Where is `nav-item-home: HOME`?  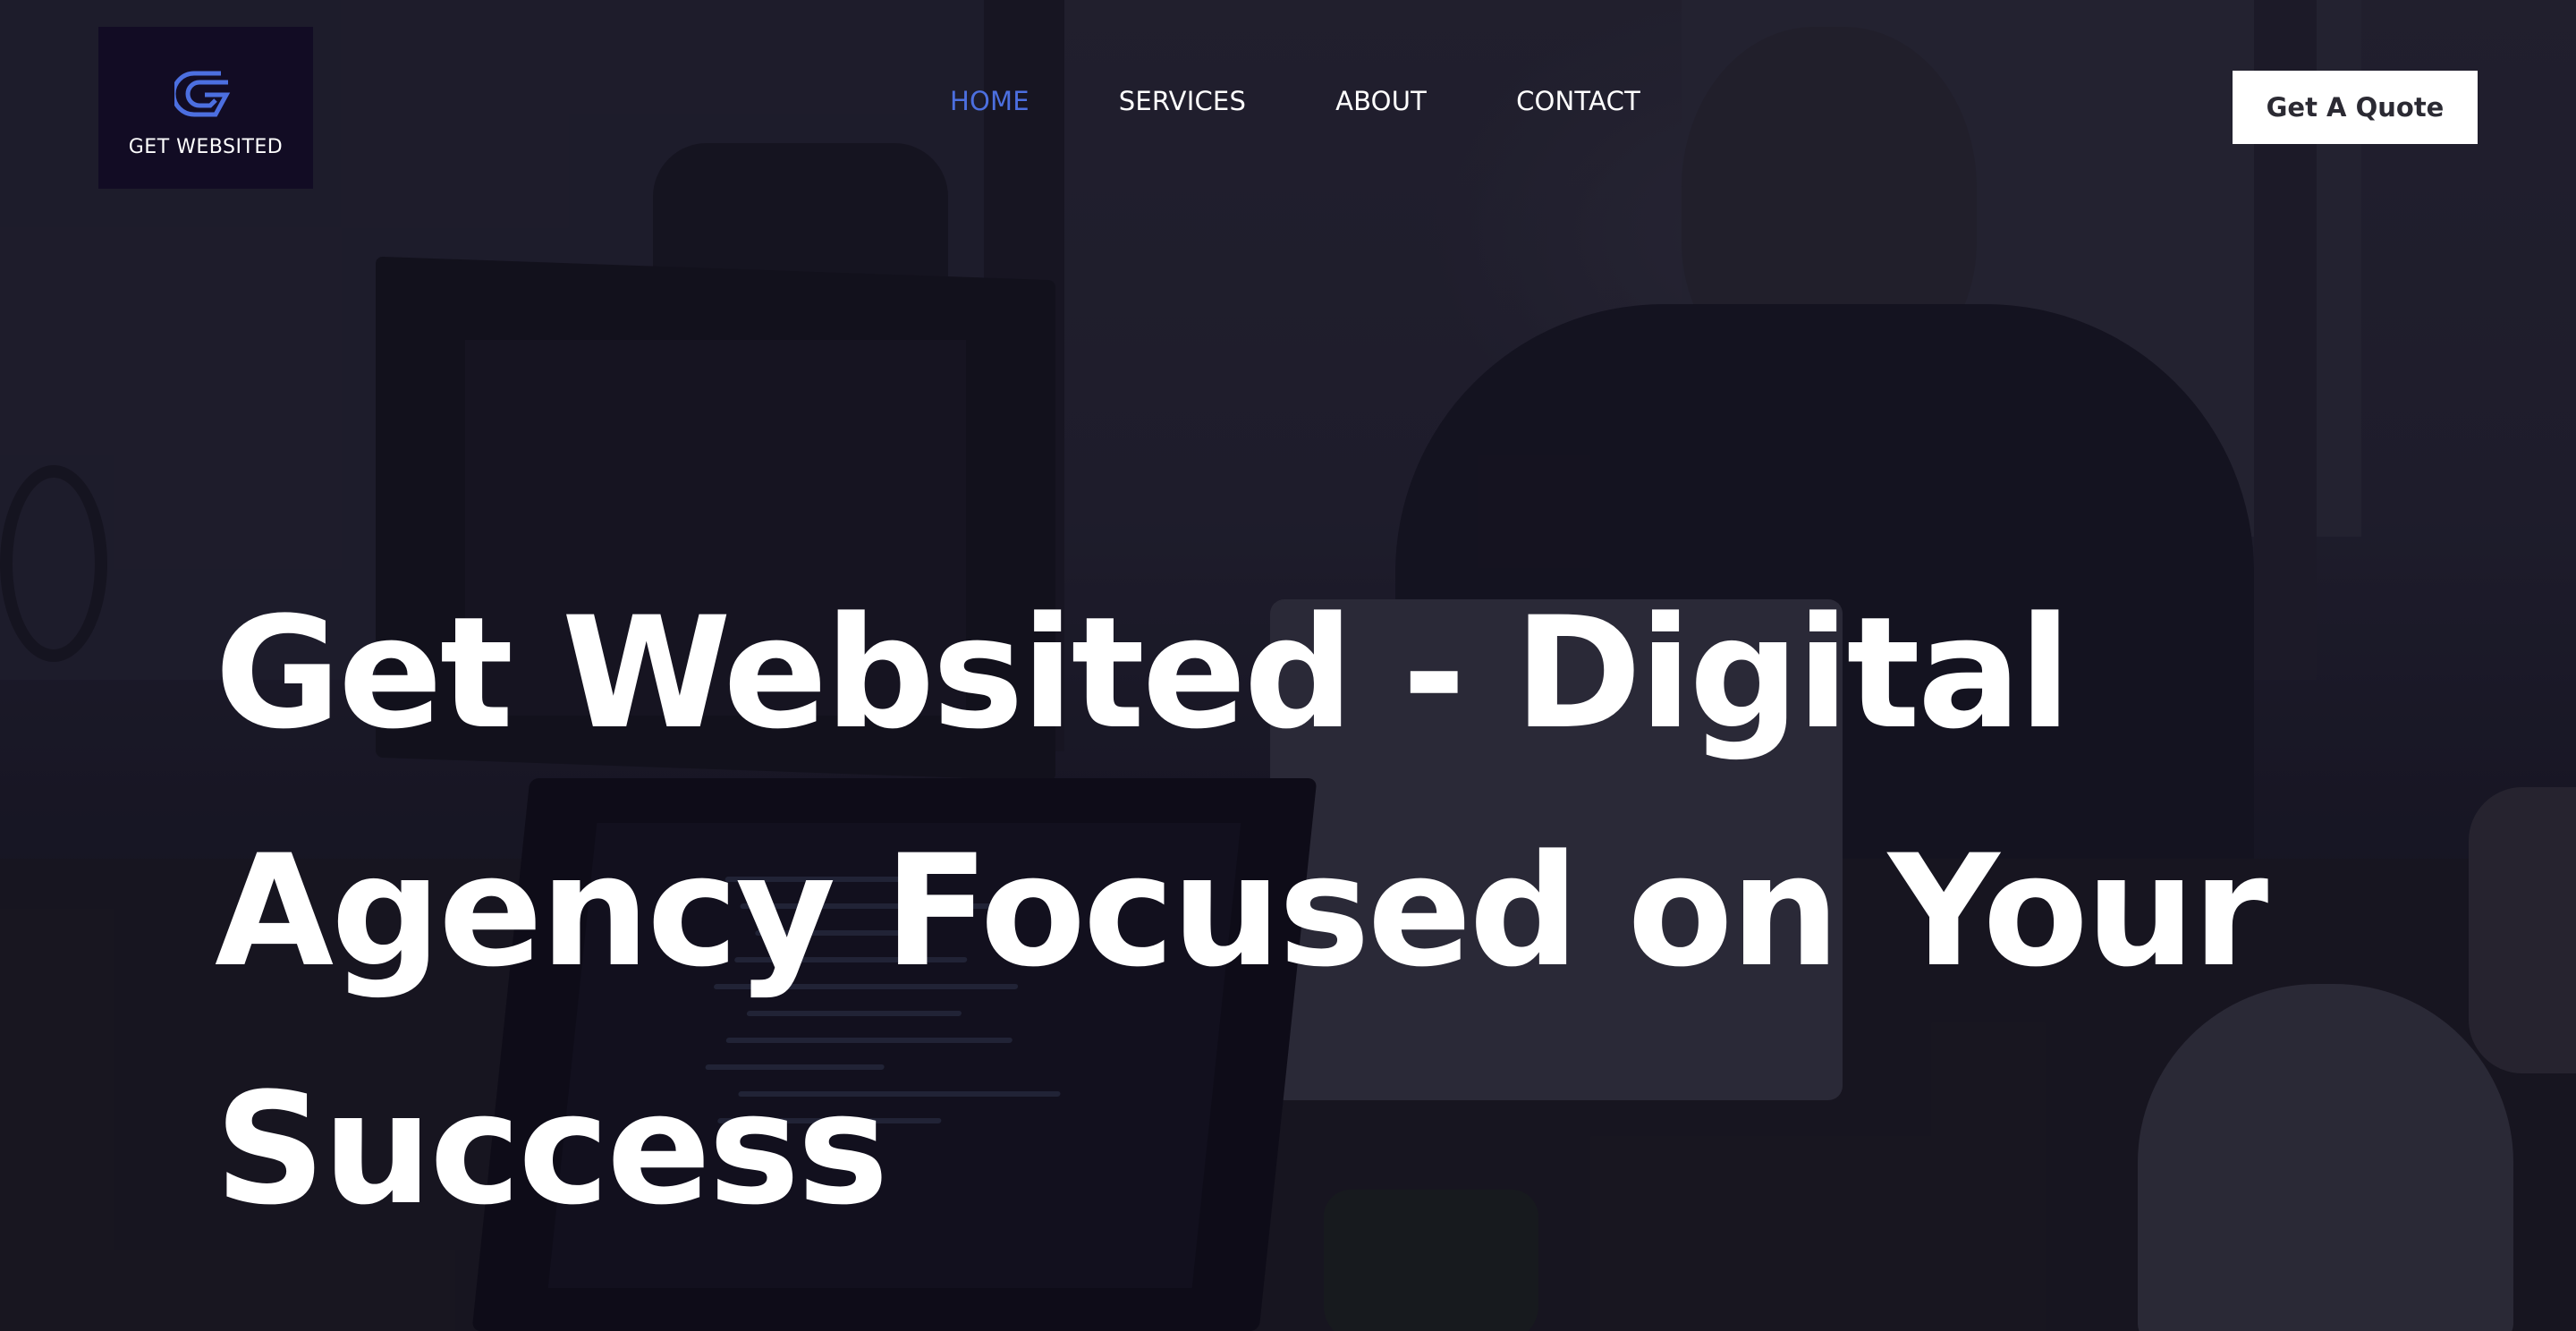 nav-item-home: HOME is located at coordinates (990, 101).